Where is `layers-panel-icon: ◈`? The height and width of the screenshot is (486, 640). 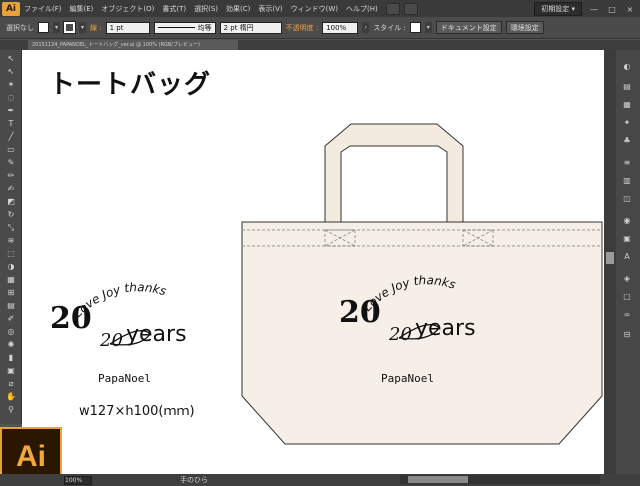 layers-panel-icon: ◈ is located at coordinates (627, 278).